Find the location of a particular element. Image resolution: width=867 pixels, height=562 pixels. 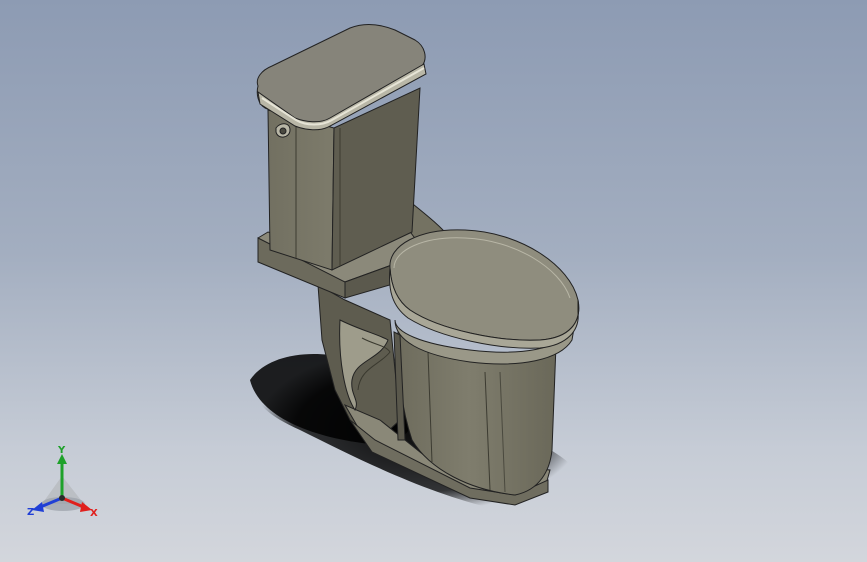

x-axis-label: X is located at coordinates (94, 513).